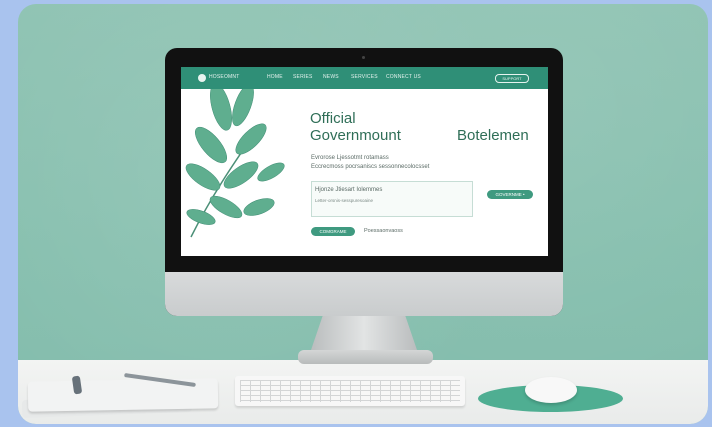 The image size is (712, 427). What do you see at coordinates (355, 135) in the screenshot?
I see `title-line-2: Governmount` at bounding box center [355, 135].